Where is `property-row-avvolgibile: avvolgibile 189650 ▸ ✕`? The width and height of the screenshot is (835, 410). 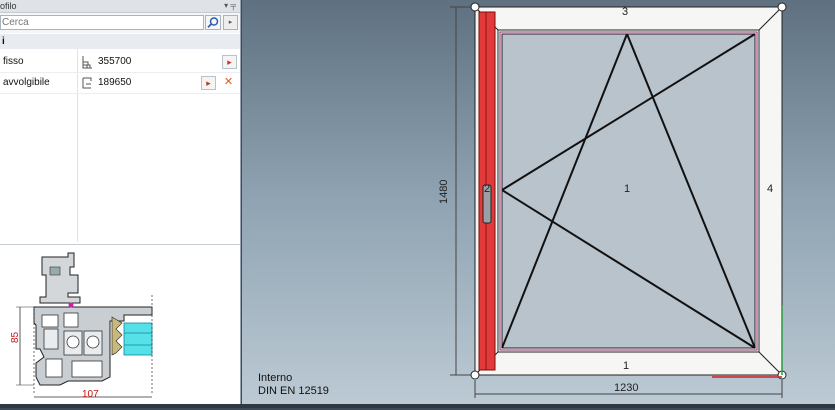
property-row-avvolgibile: avvolgibile 189650 ▸ ✕ is located at coordinates (120, 83).